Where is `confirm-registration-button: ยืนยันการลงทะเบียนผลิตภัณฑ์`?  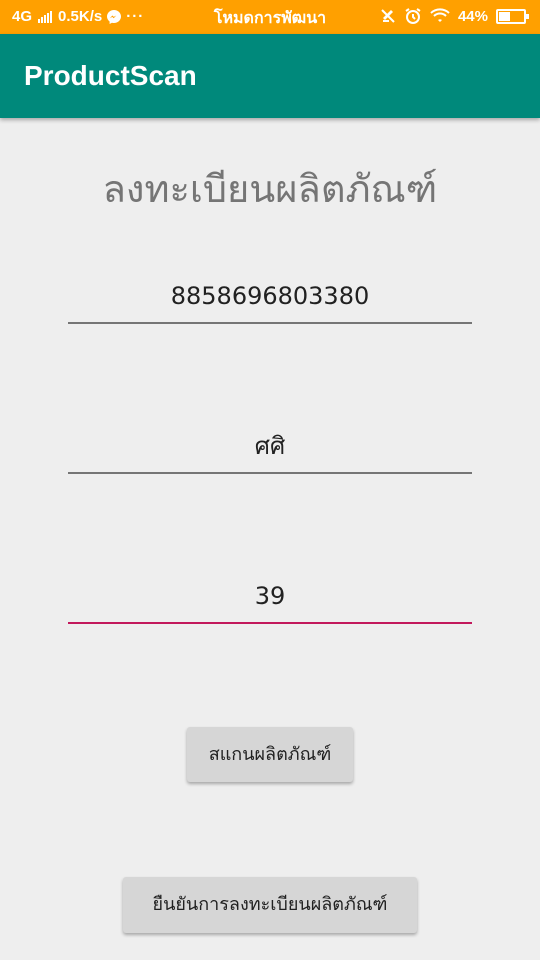
confirm-registration-button: ยืนยันการลงทะเบียนผลิตภัณฑ์ is located at coordinates (270, 905).